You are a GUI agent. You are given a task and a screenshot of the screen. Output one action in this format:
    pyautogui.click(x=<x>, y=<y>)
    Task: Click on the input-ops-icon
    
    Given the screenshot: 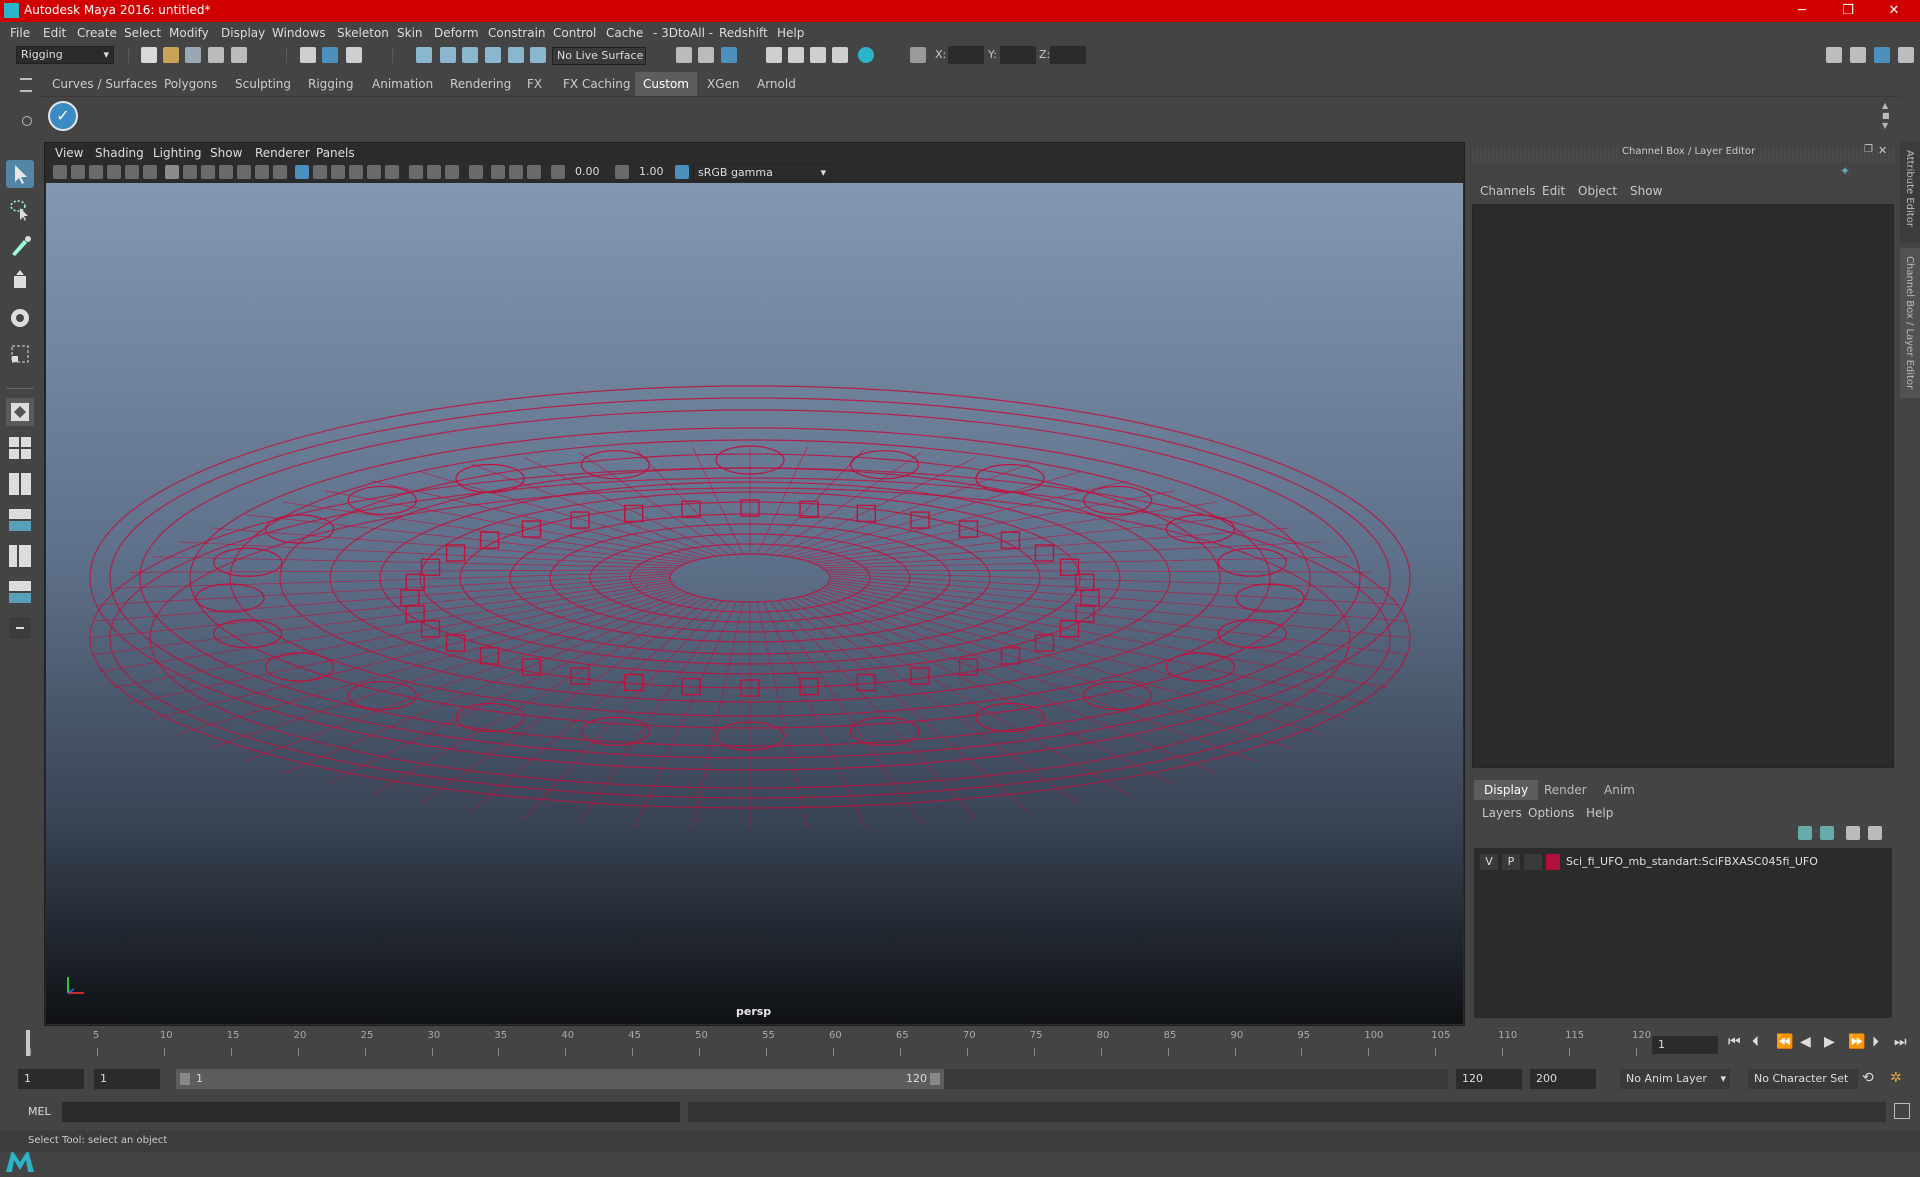 What is the action you would take?
    pyautogui.click(x=684, y=55)
    